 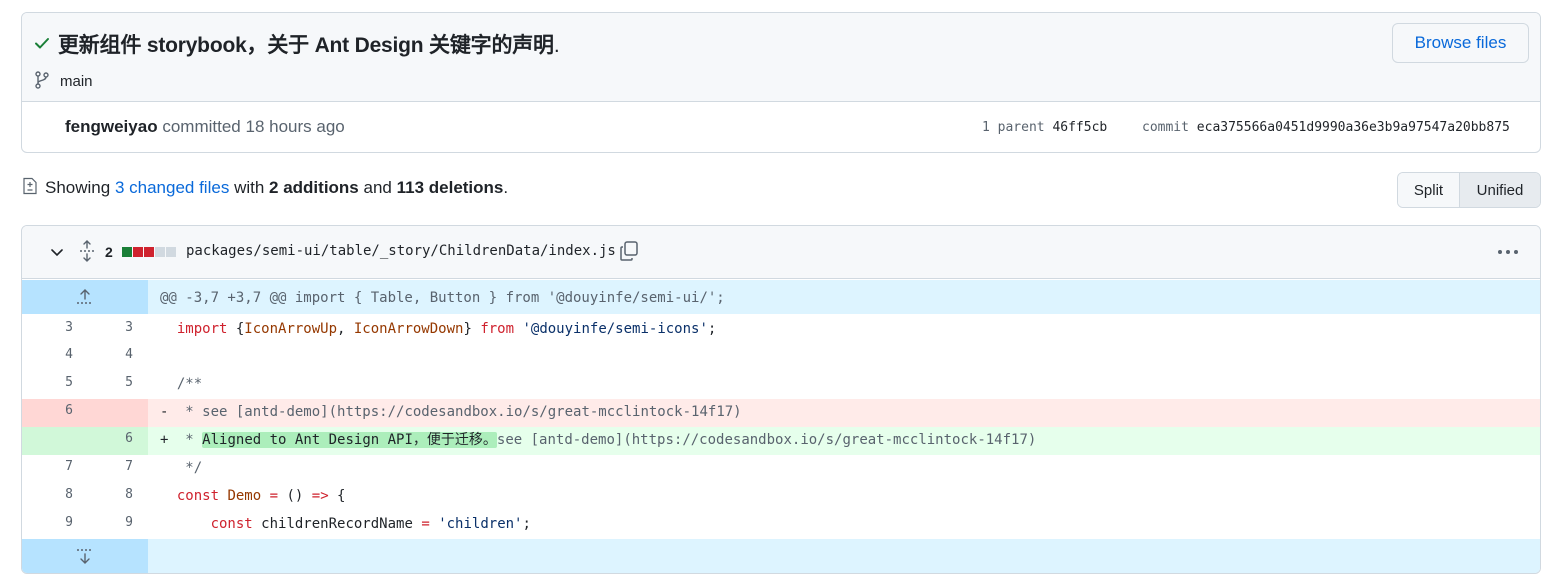 What do you see at coordinates (781, 357) in the screenshot?
I see `diff-line: 4 4` at bounding box center [781, 357].